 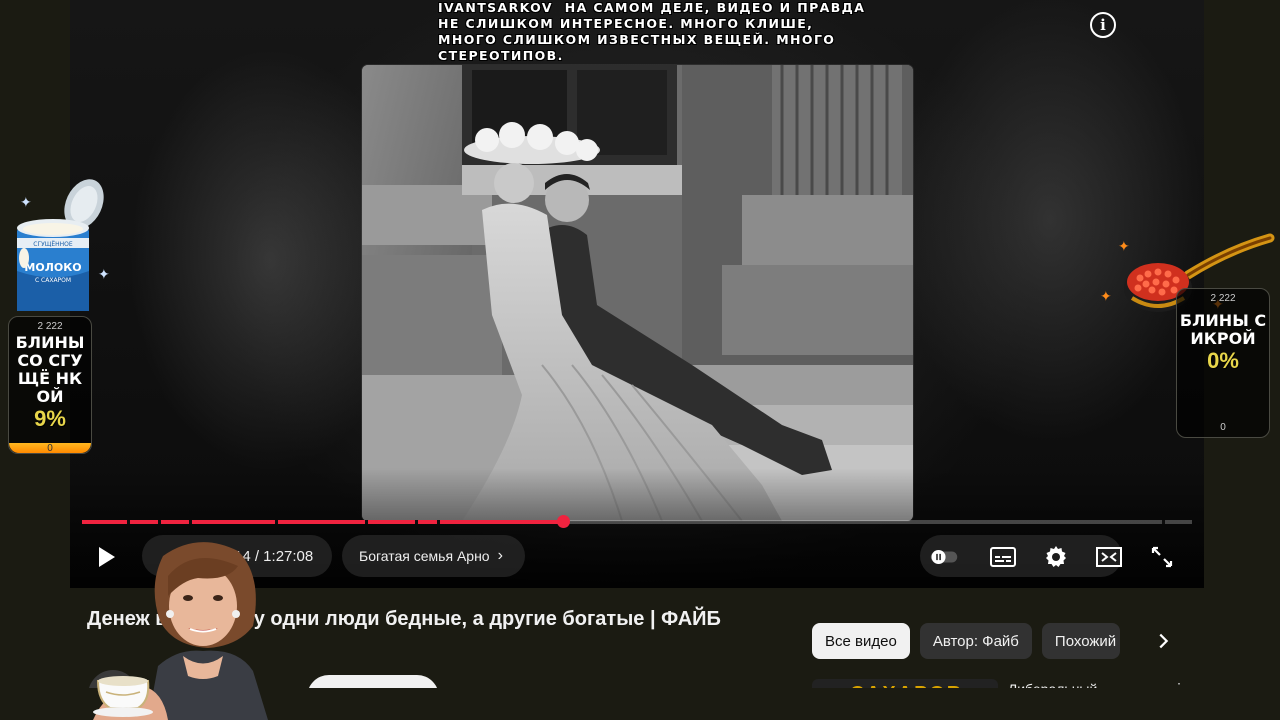 What do you see at coordinates (944, 557) in the screenshot?
I see `autoplay-toggle-icon` at bounding box center [944, 557].